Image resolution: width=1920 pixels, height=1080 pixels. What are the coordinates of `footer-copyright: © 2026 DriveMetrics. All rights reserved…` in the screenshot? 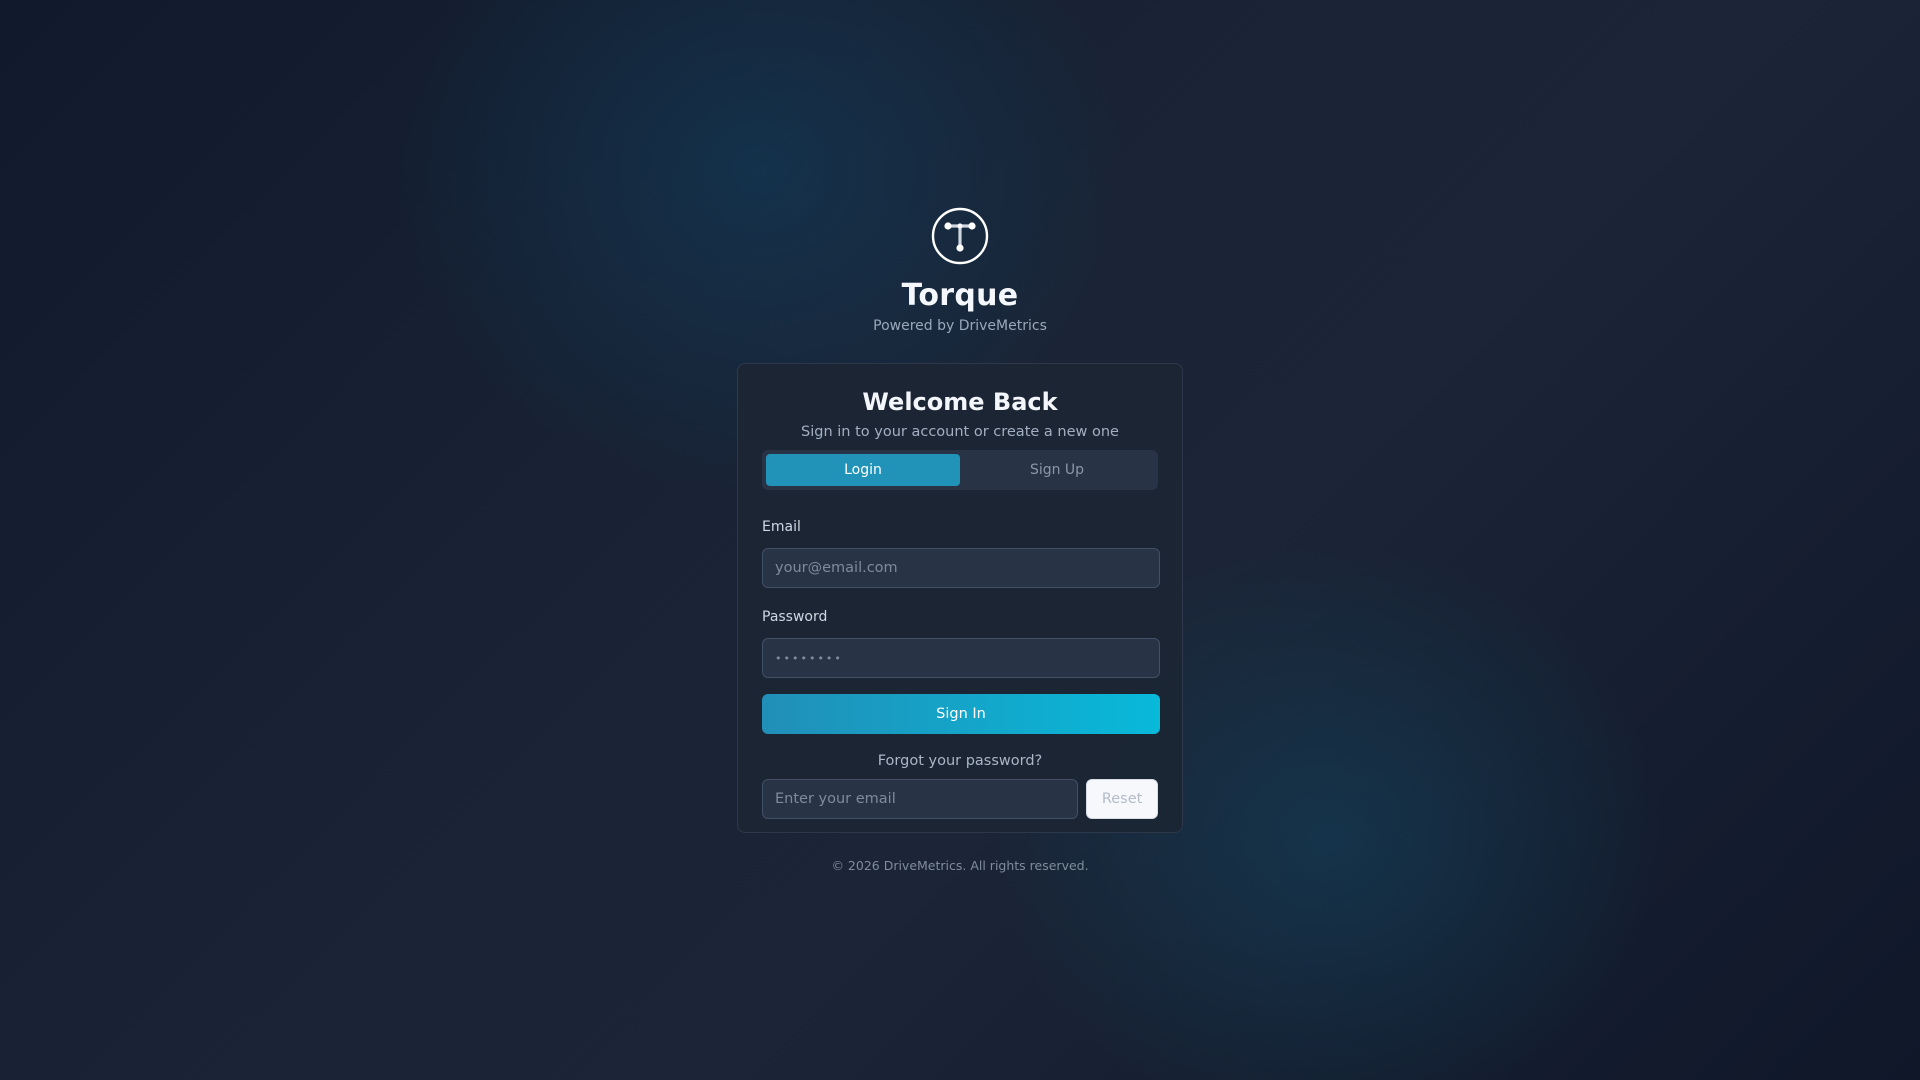 It's located at (960, 865).